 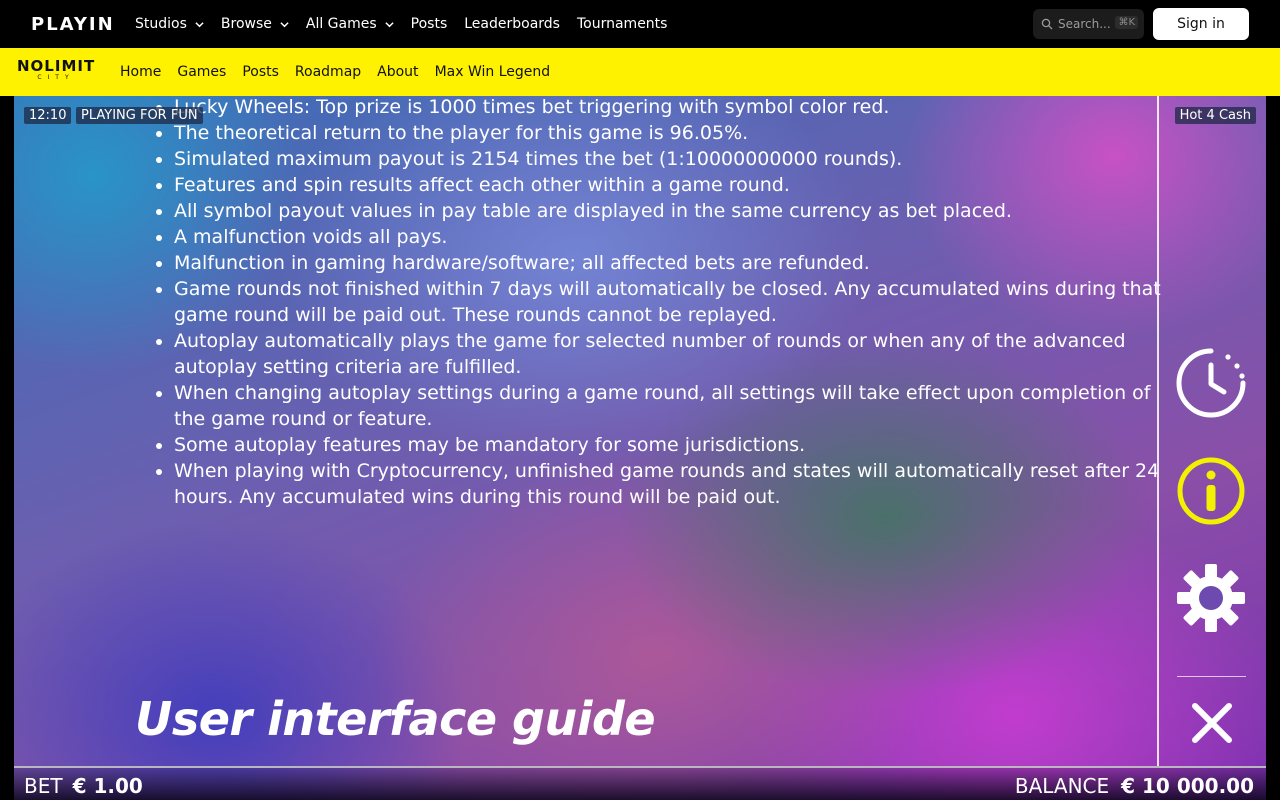 I want to click on sidebar-divider, so click(x=1158, y=431).